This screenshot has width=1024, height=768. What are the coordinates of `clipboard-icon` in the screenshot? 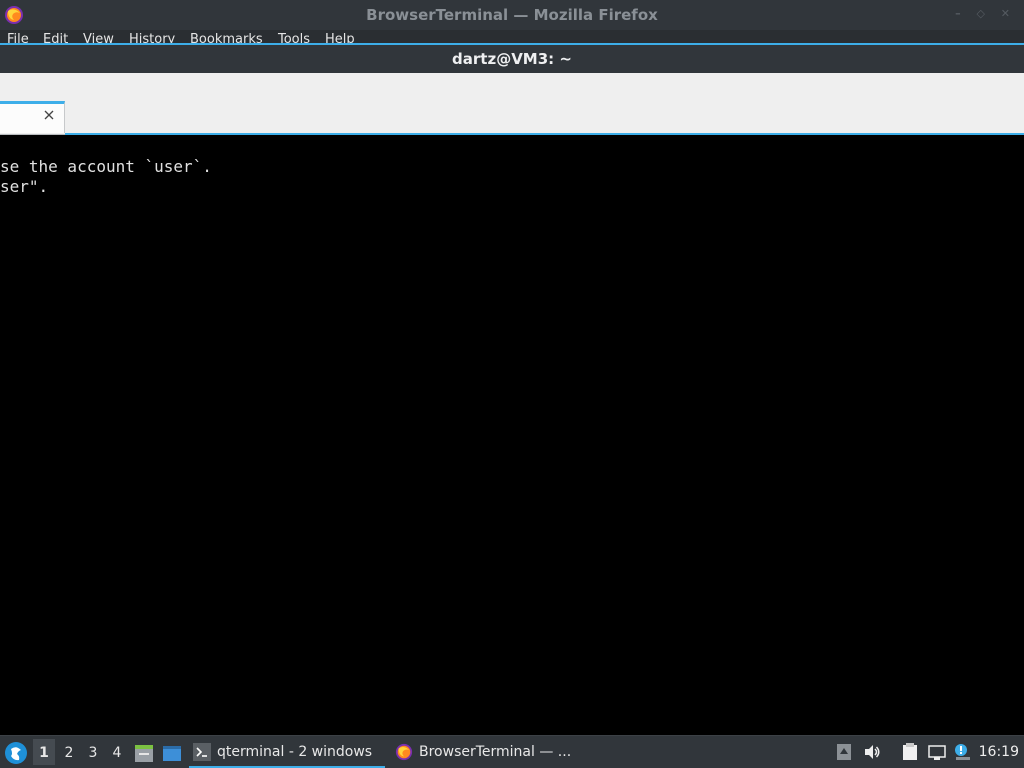 It's located at (910, 752).